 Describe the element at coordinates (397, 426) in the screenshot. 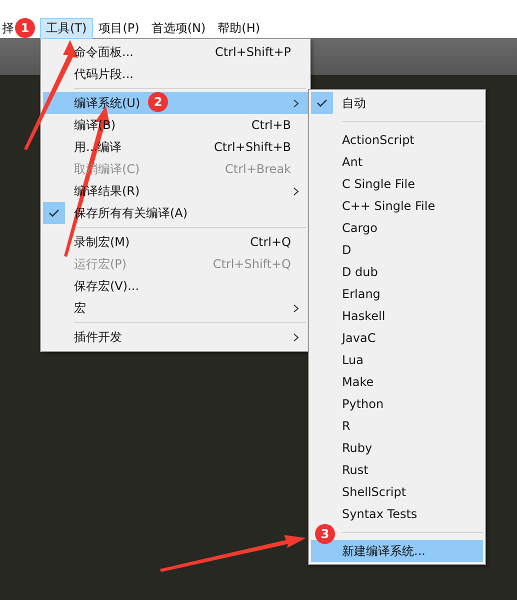

I see `menu-item: R` at that location.